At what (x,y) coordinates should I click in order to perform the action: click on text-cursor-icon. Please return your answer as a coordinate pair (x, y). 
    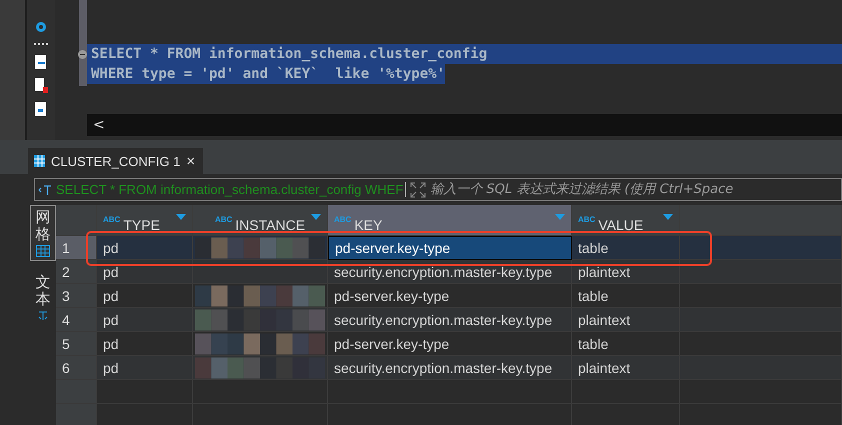
    Looking at the image, I should click on (45, 190).